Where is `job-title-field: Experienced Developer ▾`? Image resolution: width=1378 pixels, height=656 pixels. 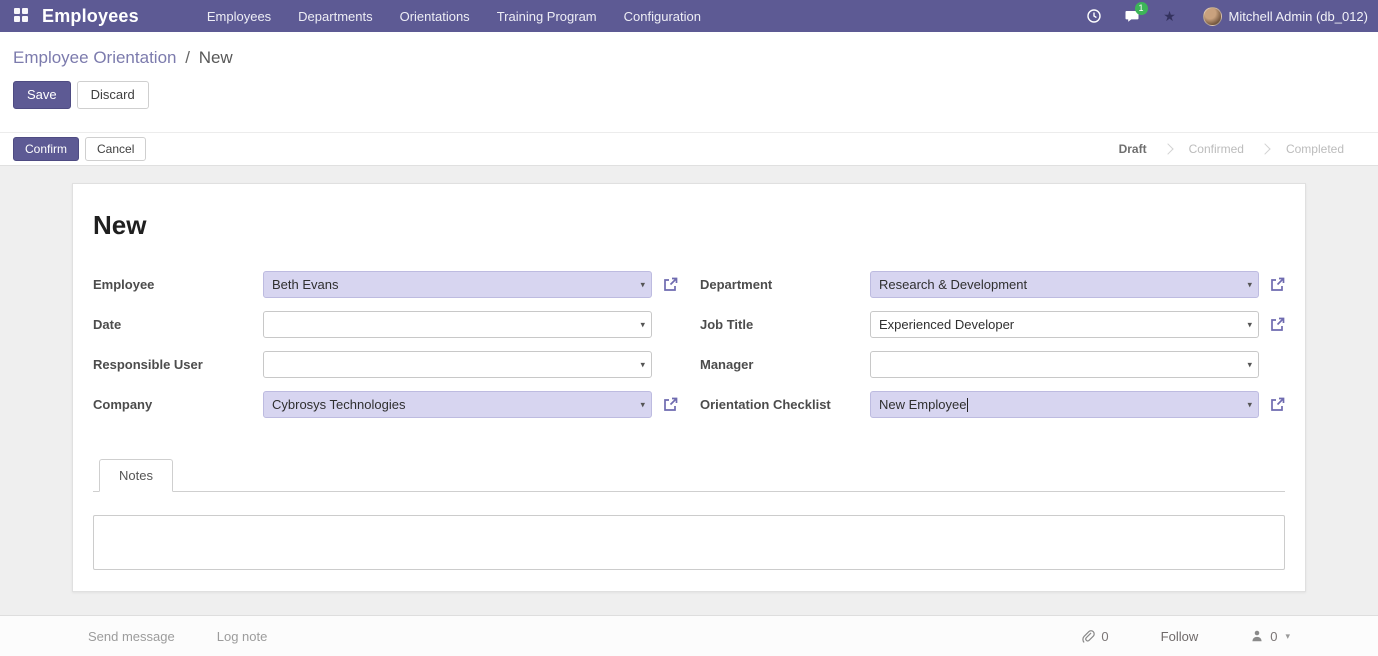
job-title-field: Experienced Developer ▾ is located at coordinates (1064, 324).